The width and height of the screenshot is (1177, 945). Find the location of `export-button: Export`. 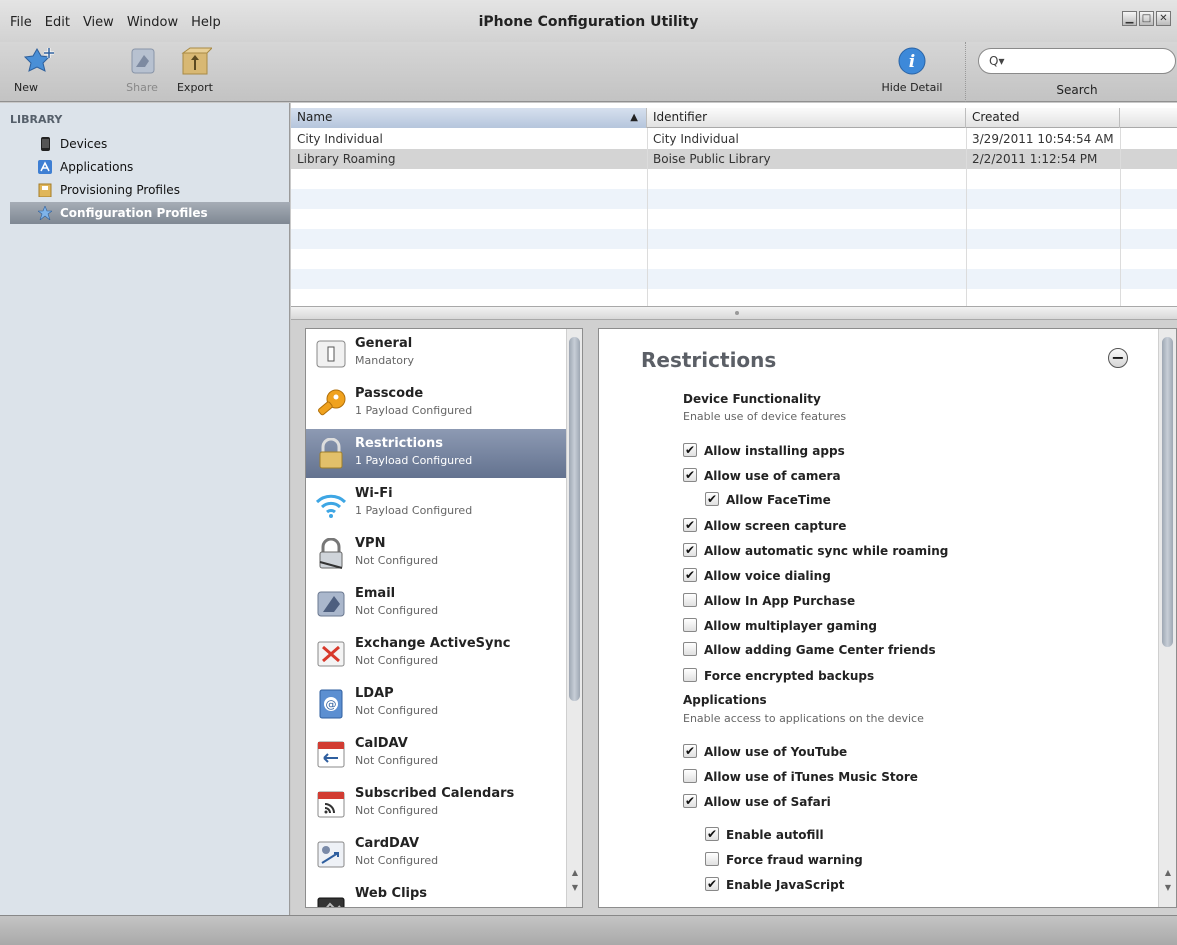

export-button: Export is located at coordinates (195, 70).